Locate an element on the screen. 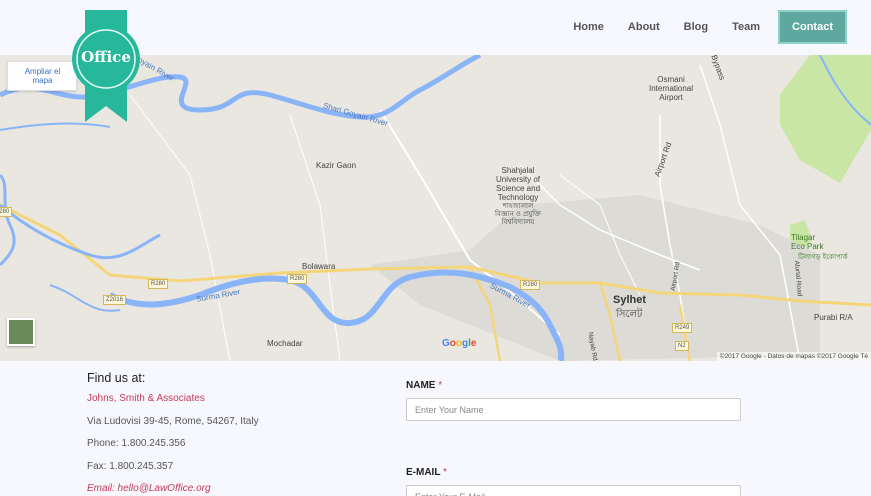 The image size is (871, 496). map-label-tilagar-eco-park: Tilagar Eco Park is located at coordinates (807, 242).